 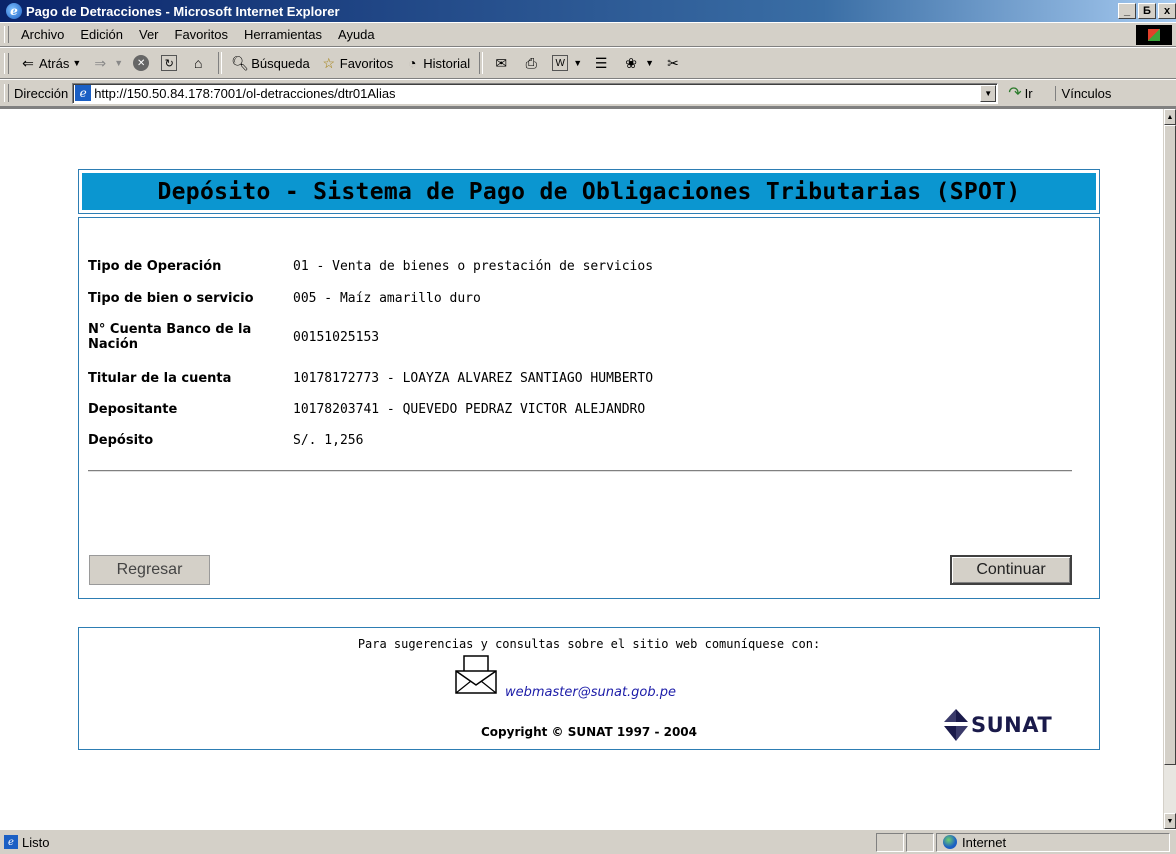 I want to click on windows-flag-icon, so click(x=1154, y=35).